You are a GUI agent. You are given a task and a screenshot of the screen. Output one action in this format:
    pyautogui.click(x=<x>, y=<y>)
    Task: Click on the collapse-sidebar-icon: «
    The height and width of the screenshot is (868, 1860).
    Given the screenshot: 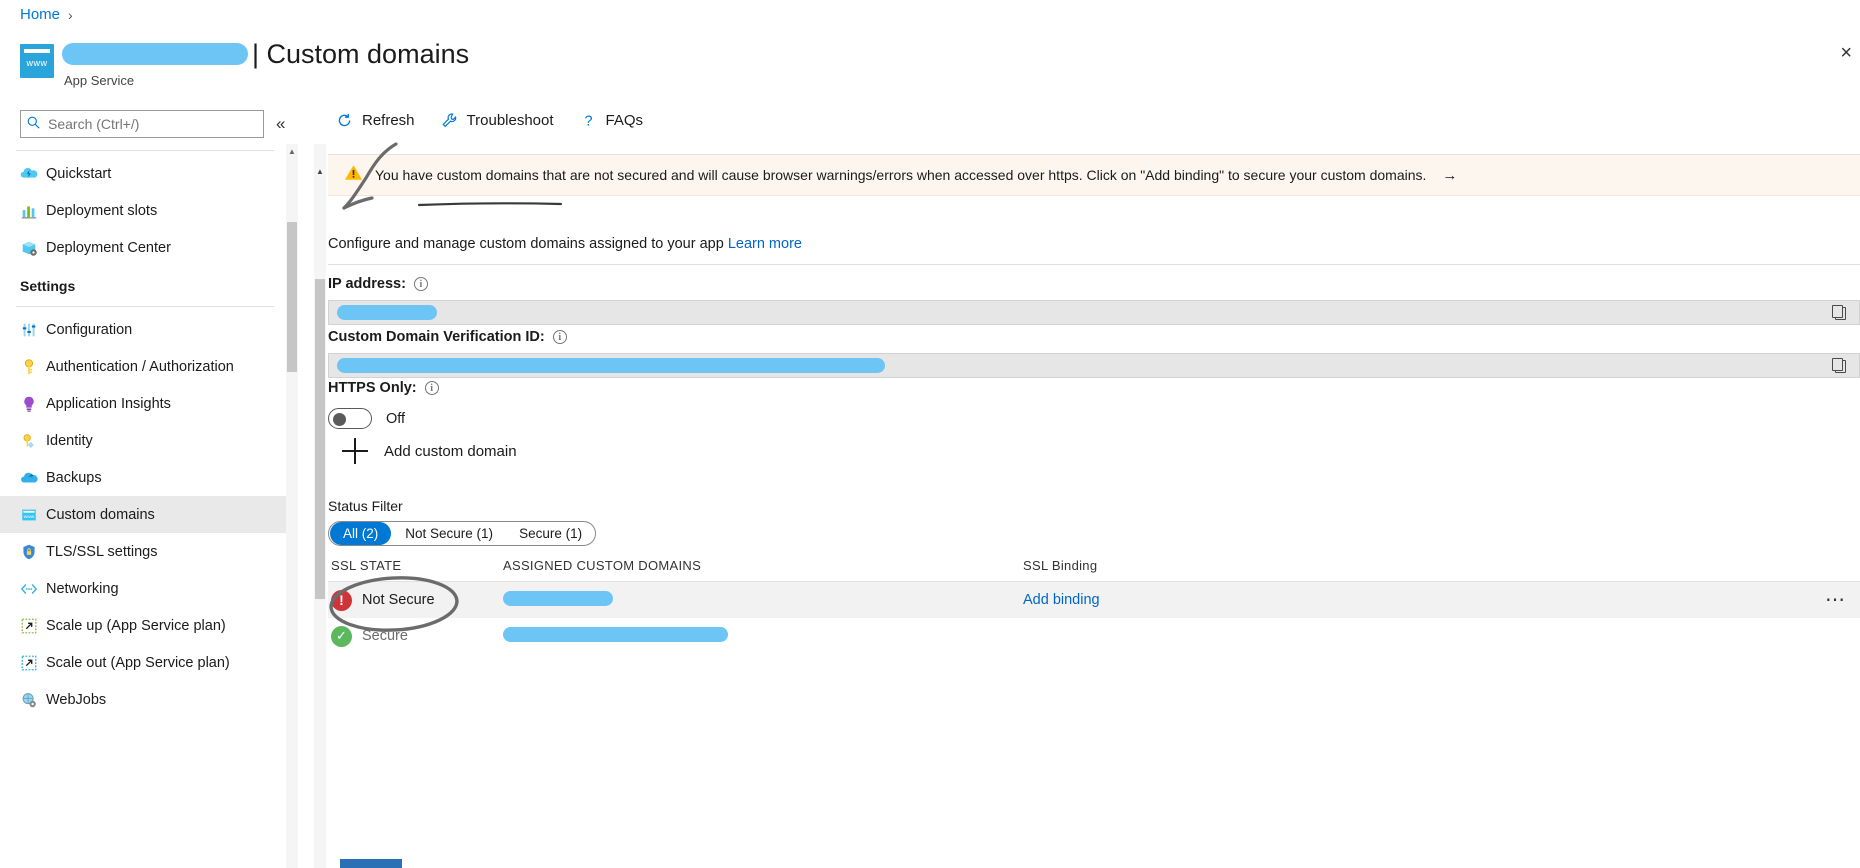 What is the action you would take?
    pyautogui.click(x=280, y=124)
    